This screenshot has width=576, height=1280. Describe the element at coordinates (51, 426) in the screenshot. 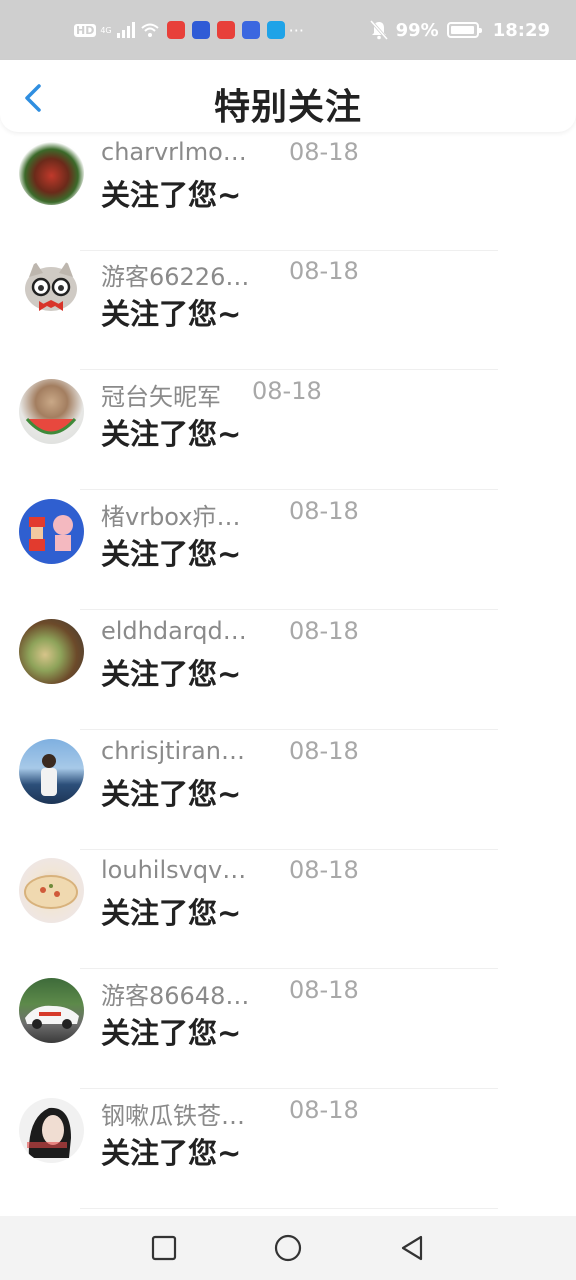

I see `watermelon-photo-image` at that location.